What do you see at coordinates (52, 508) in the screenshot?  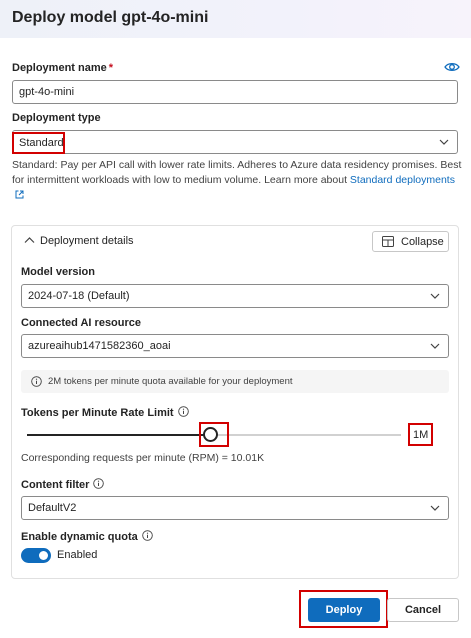 I see `content-filter-value: DefaultV2` at bounding box center [52, 508].